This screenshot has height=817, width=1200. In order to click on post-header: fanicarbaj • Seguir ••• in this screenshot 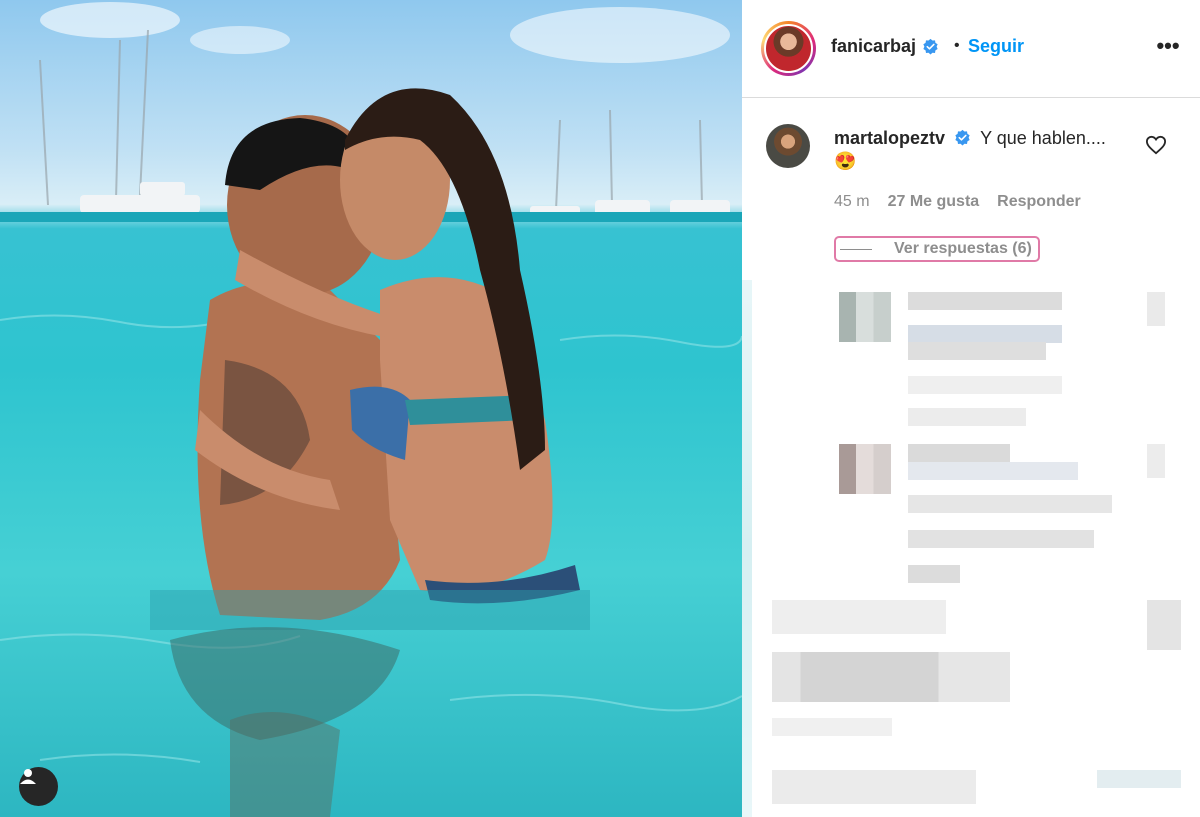, I will do `click(971, 49)`.